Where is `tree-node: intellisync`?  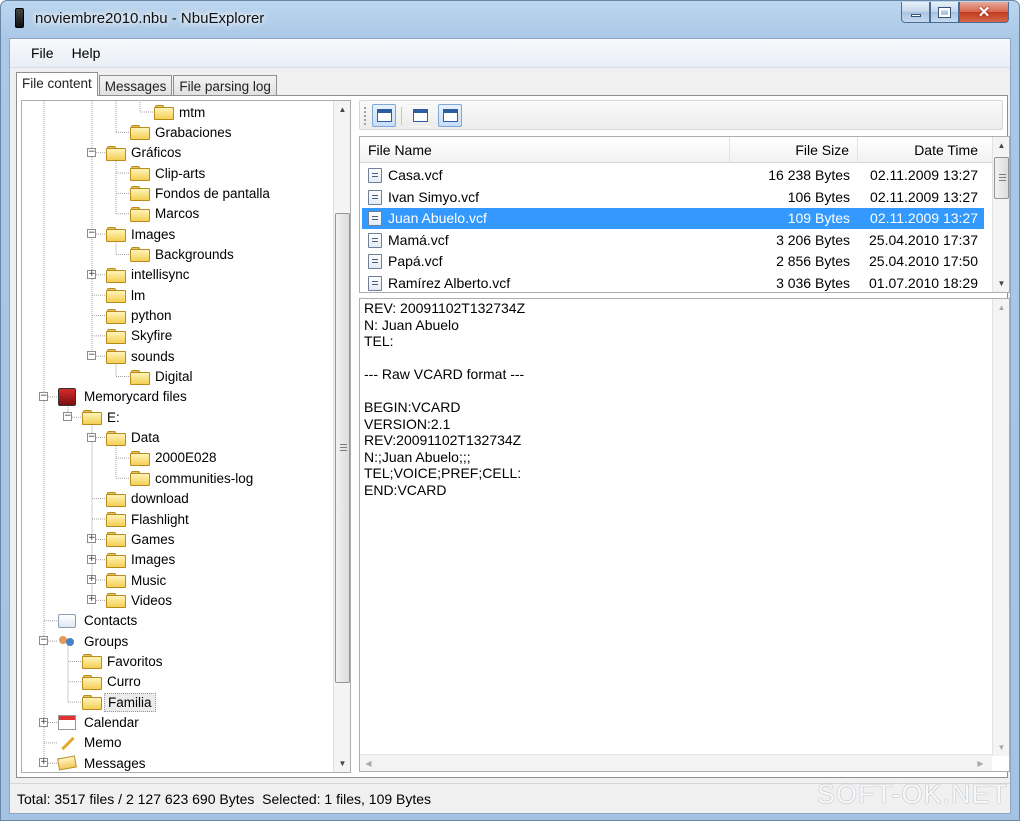
tree-node: intellisync is located at coordinates (149, 275).